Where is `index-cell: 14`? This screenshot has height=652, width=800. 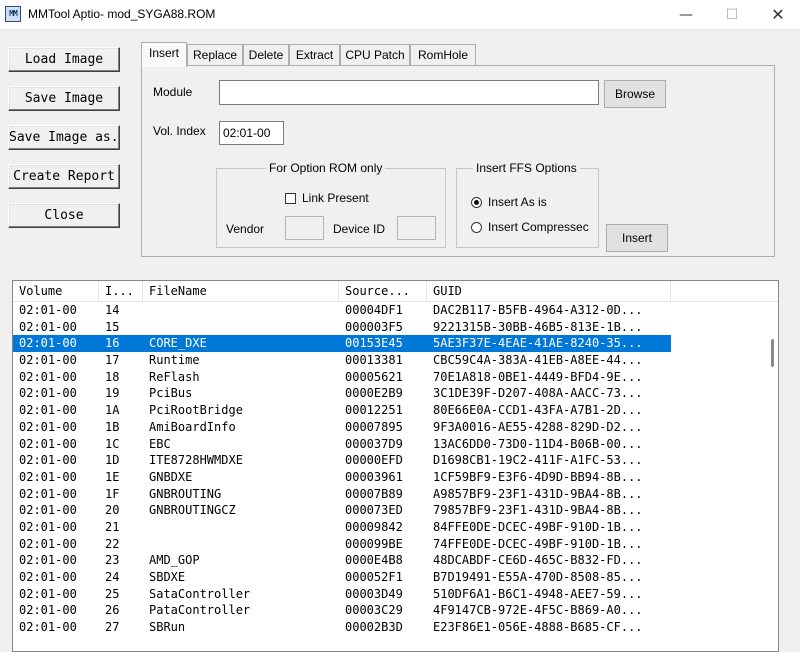 index-cell: 14 is located at coordinates (112, 310).